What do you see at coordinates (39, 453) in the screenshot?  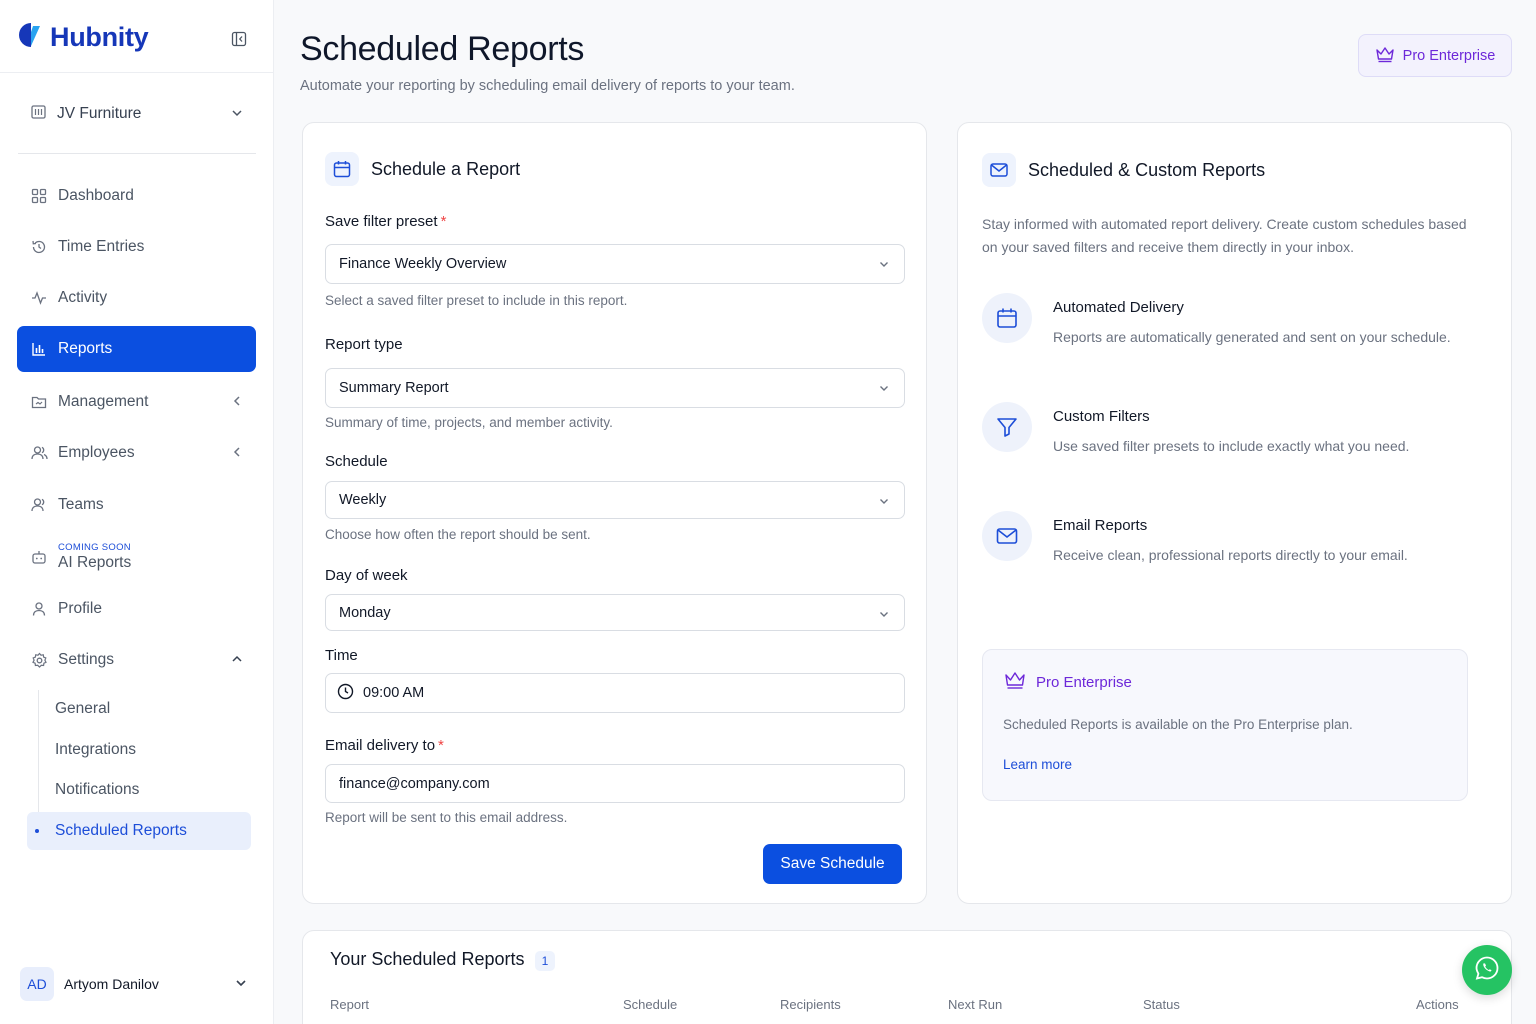 I see `users-icon` at bounding box center [39, 453].